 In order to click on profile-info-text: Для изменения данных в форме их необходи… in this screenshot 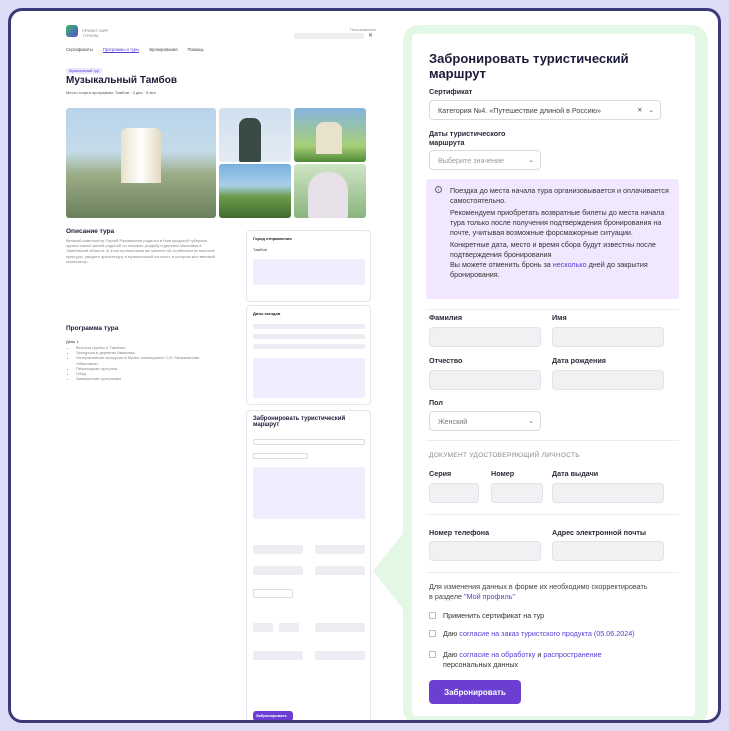, I will do `click(538, 591)`.